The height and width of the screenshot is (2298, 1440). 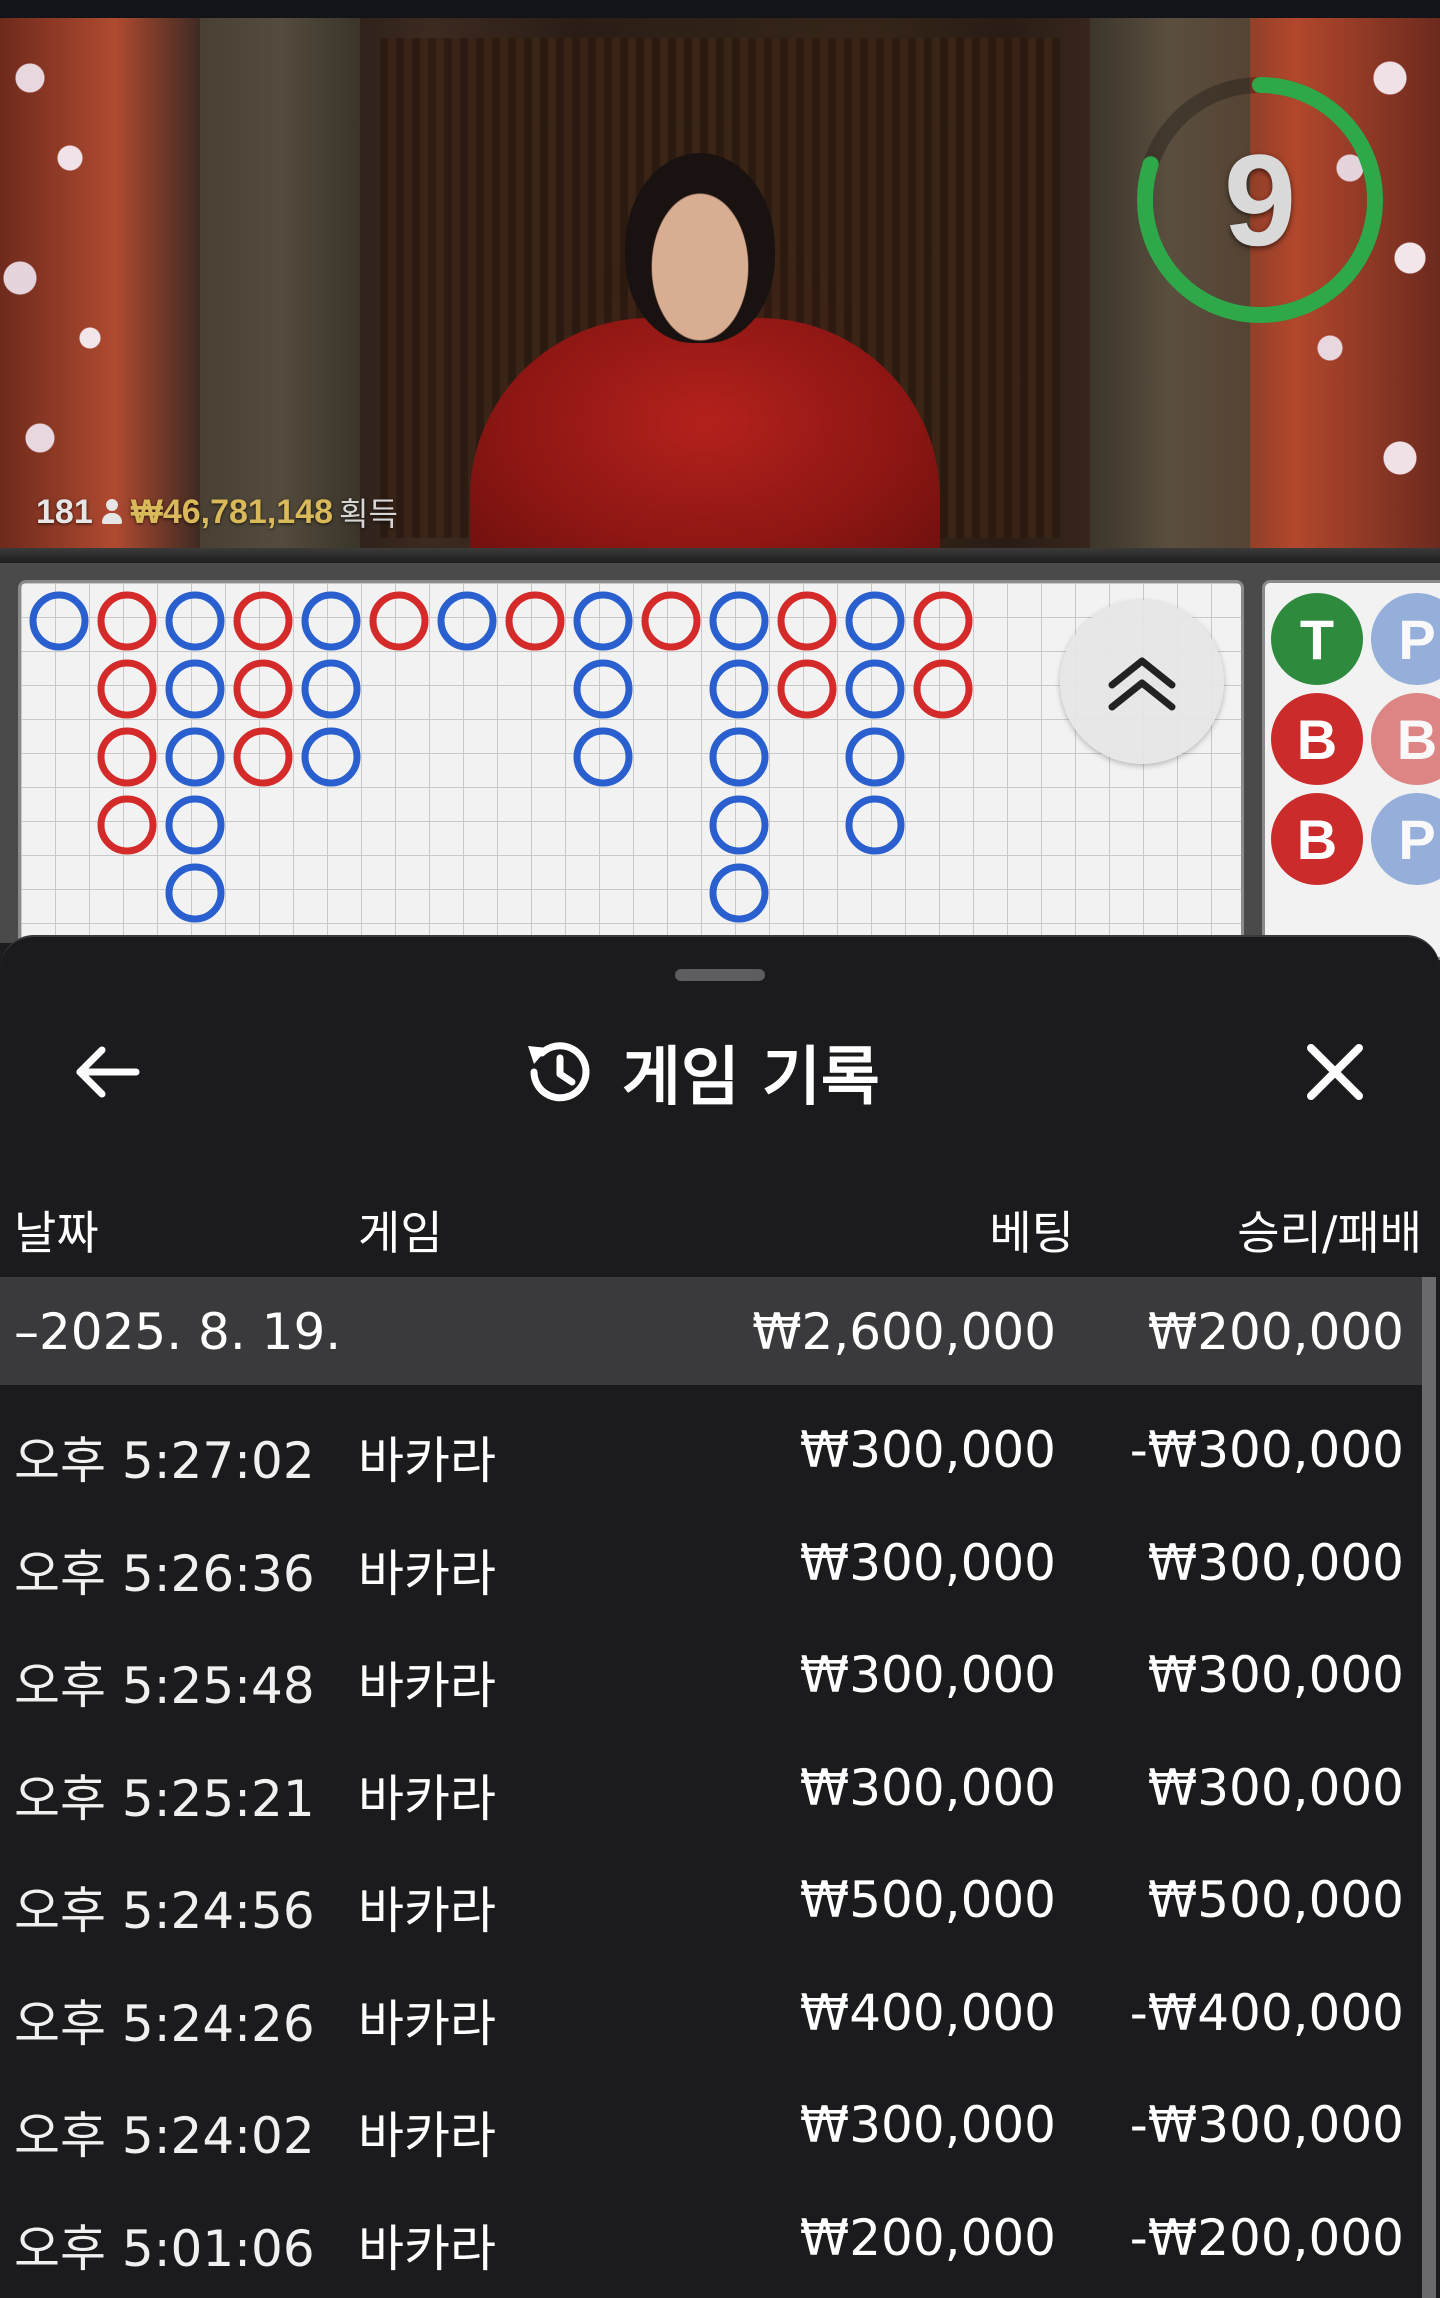 I want to click on table-stats: 181 ₩46,781,148 획득, so click(x=217, y=512).